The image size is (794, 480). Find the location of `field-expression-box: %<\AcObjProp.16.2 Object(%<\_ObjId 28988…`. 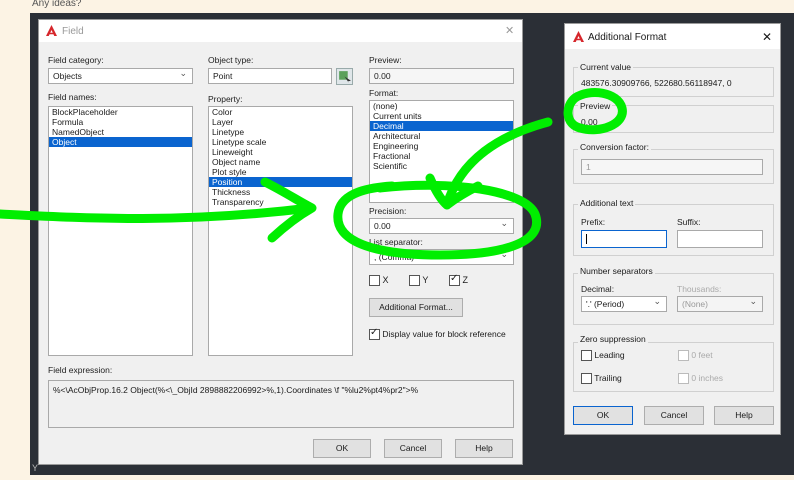

field-expression-box: %<\AcObjProp.16.2 Object(%<\_ObjId 28988… is located at coordinates (281, 404).